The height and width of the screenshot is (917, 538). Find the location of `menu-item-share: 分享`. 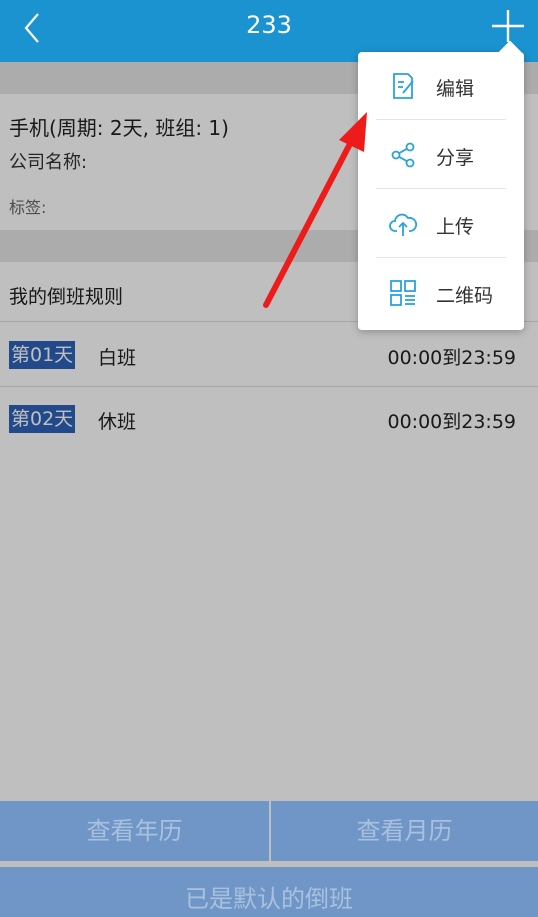

menu-item-share: 分享 is located at coordinates (441, 155).